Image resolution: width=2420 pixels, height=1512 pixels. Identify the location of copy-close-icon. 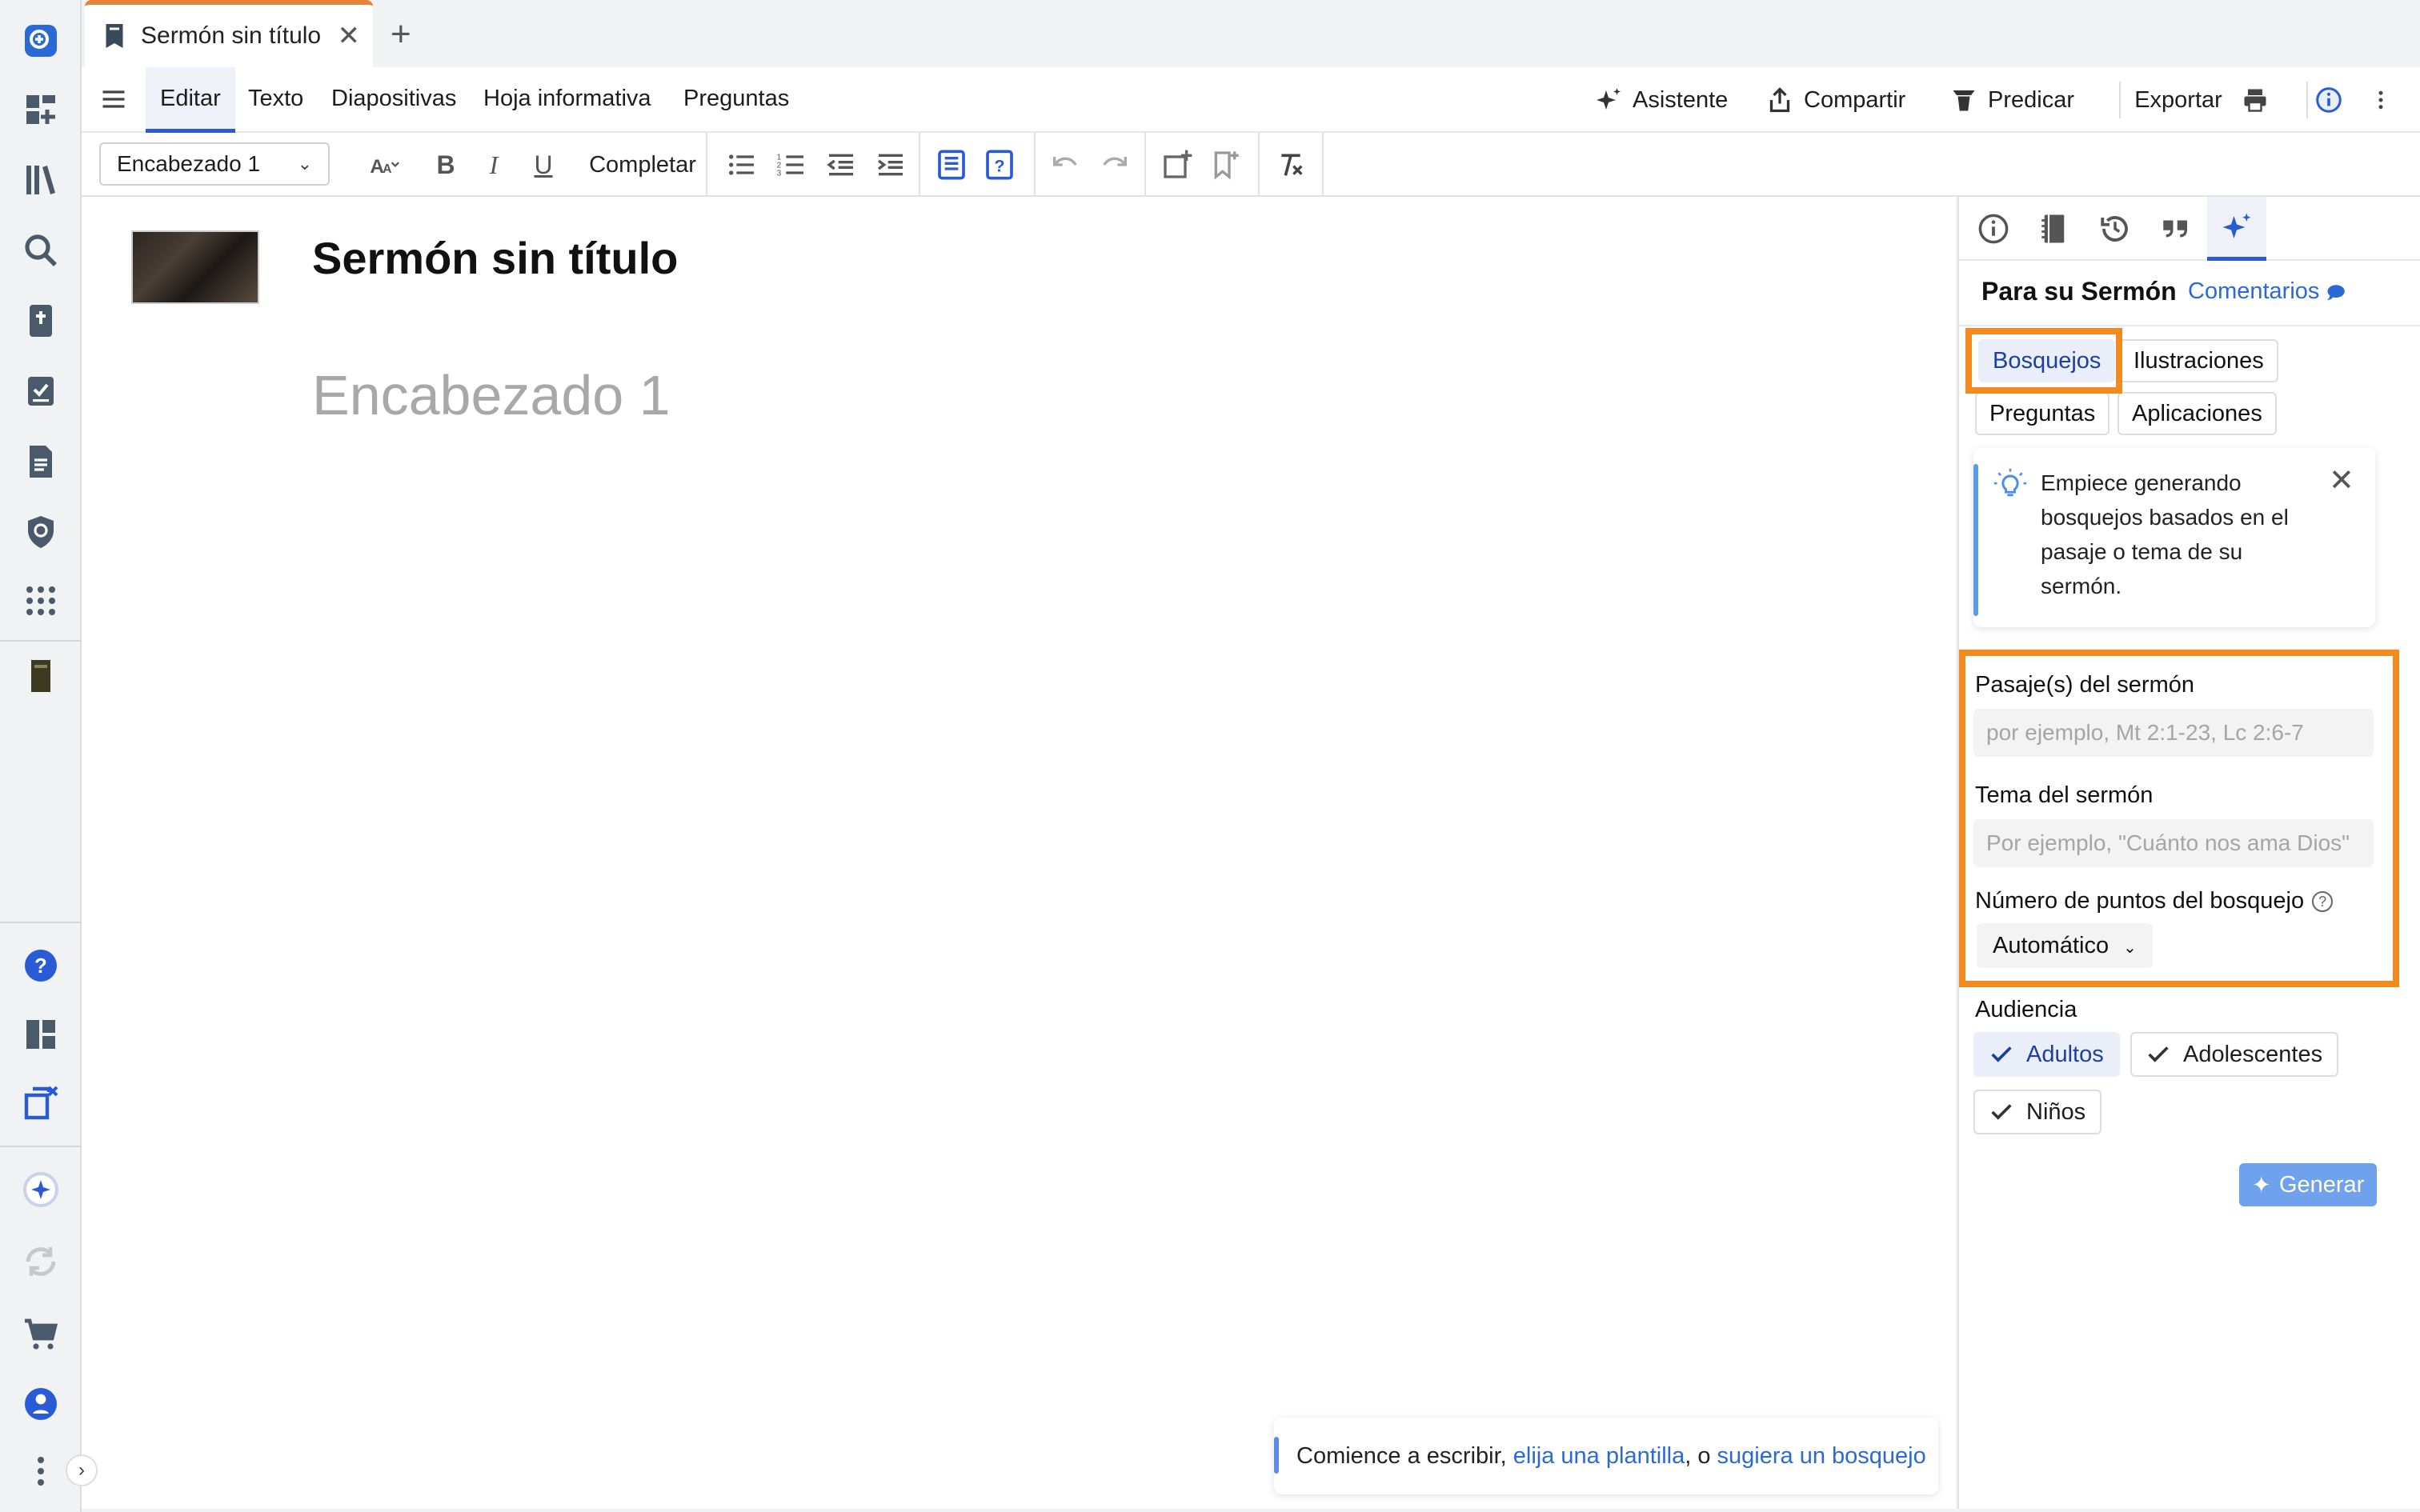
(41, 1103).